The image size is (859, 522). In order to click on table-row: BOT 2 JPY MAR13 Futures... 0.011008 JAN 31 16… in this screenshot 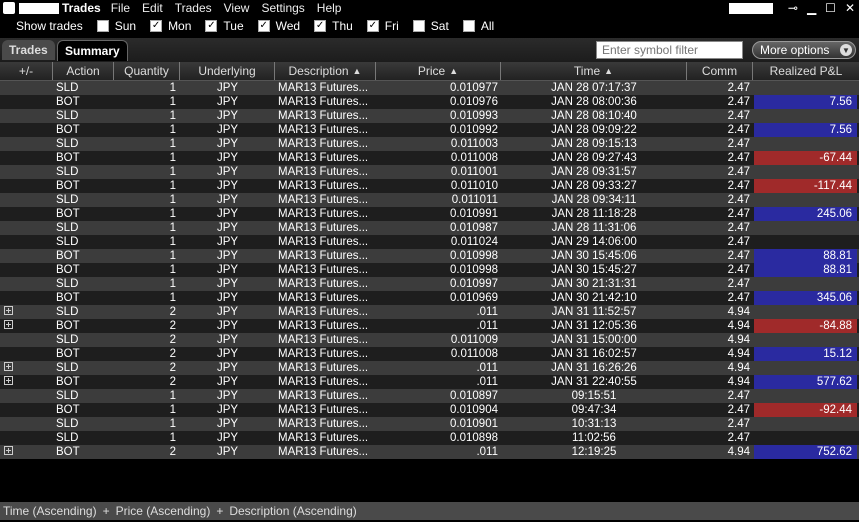, I will do `click(429, 354)`.